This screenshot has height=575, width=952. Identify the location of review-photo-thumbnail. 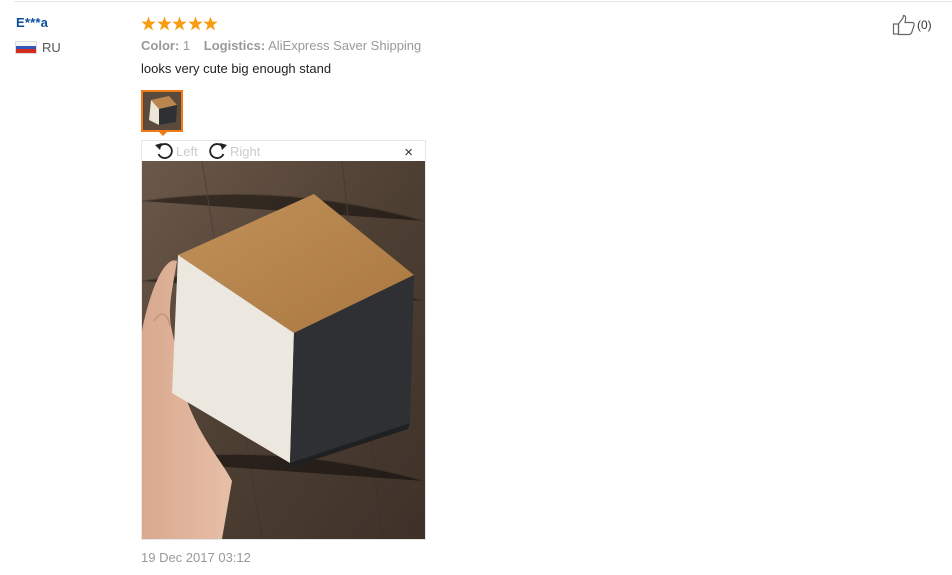
(162, 111).